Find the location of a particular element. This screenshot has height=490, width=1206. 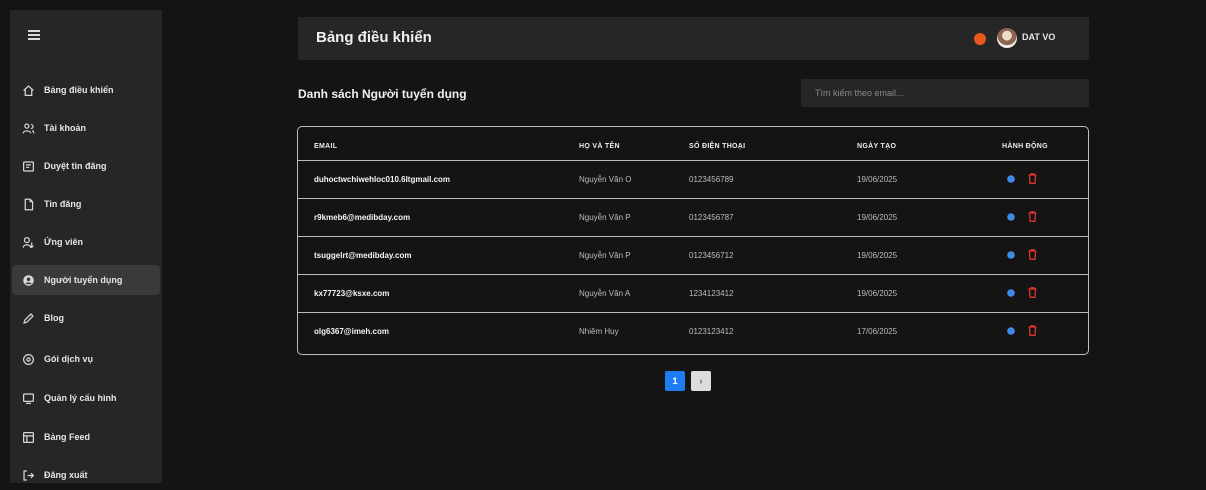

email-cell: r9kmeb6@medibday.com is located at coordinates (362, 217).